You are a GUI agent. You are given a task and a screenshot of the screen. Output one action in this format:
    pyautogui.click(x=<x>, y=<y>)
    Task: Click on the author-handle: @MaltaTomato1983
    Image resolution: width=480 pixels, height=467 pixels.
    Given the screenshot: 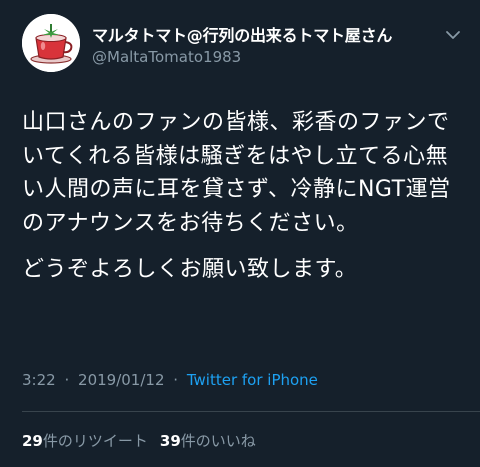 What is the action you would take?
    pyautogui.click(x=166, y=57)
    